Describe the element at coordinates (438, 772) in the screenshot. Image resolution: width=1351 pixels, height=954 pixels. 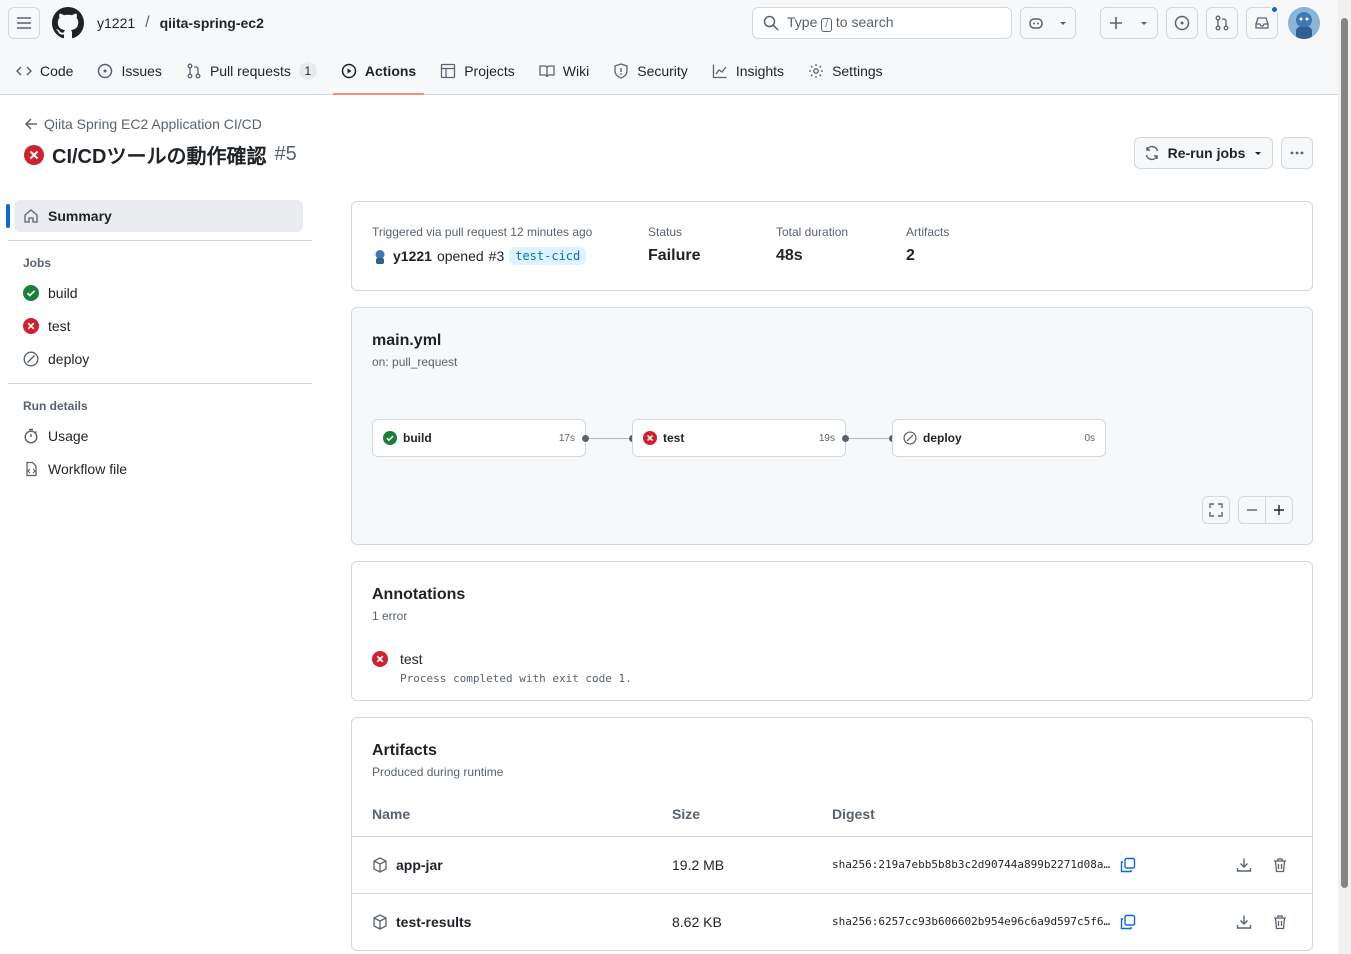
I see `artifacts-subtitle: Produced during runtime` at that location.